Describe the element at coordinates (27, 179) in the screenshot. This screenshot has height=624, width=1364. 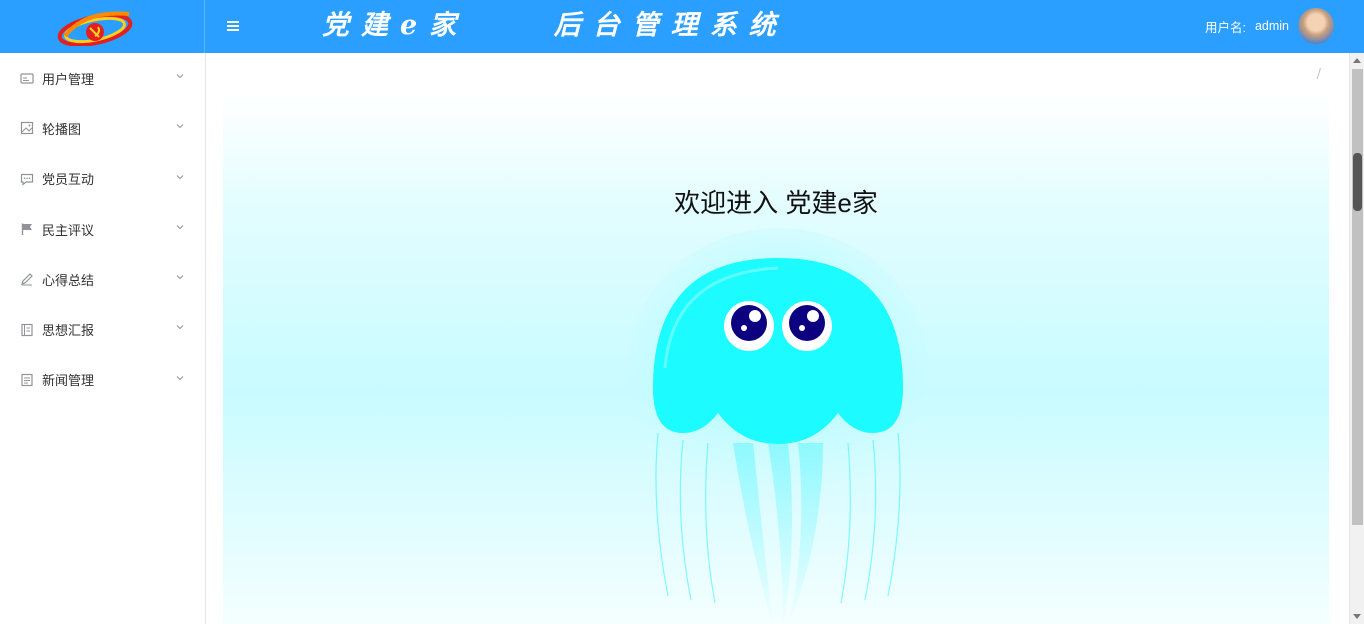
I see `chat-bubble-icon` at that location.